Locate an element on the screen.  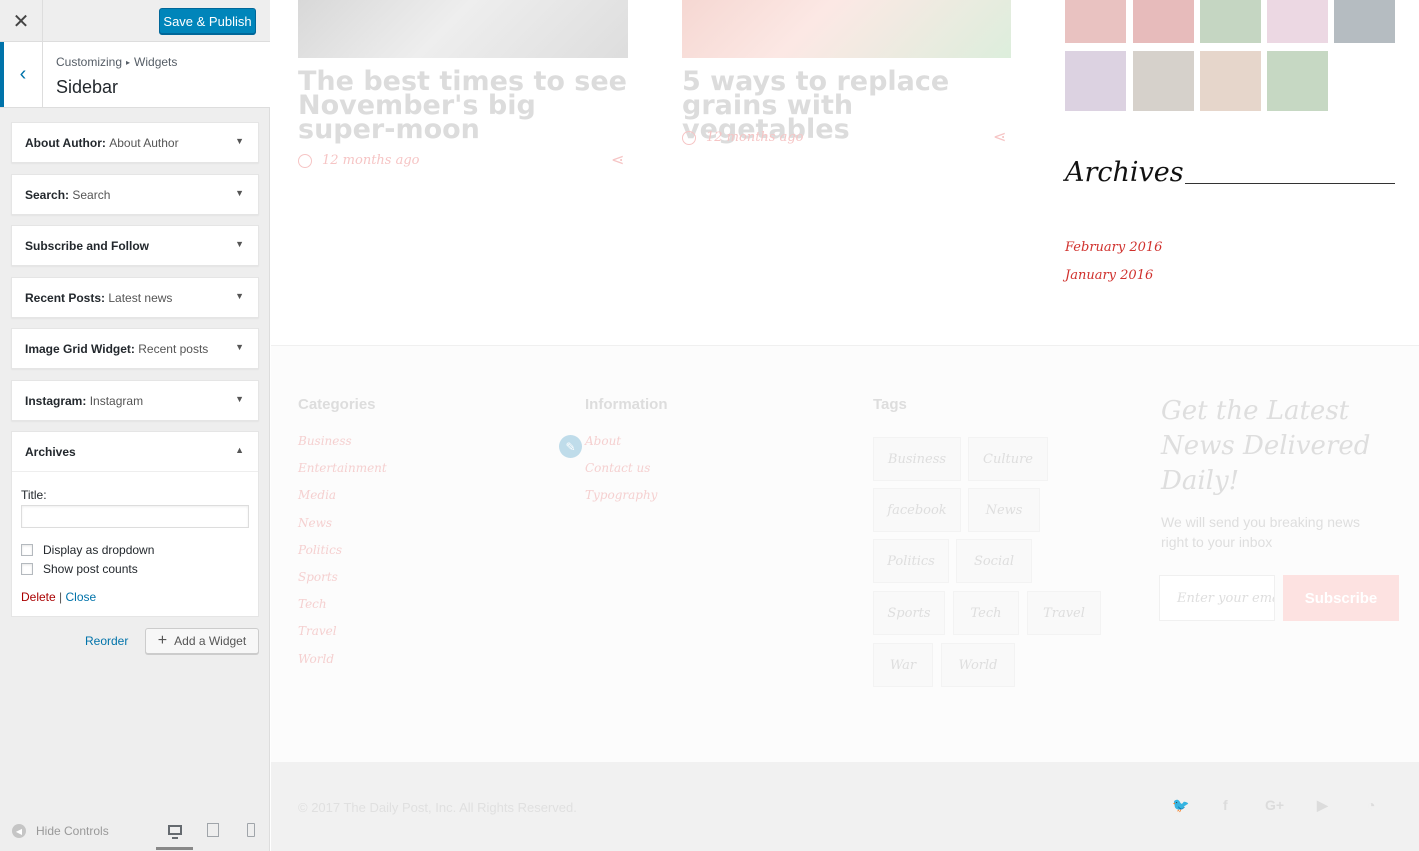
collapse-arrow-icon: ▲ is located at coordinates (239, 450).